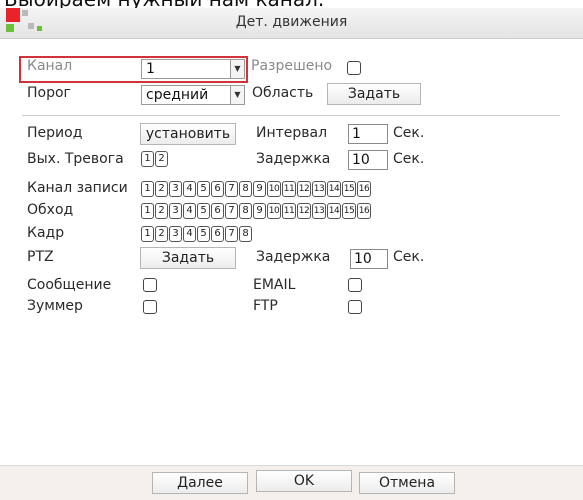 The image size is (583, 500). What do you see at coordinates (334, 211) in the screenshot?
I see `tour-channel-14: 14` at bounding box center [334, 211].